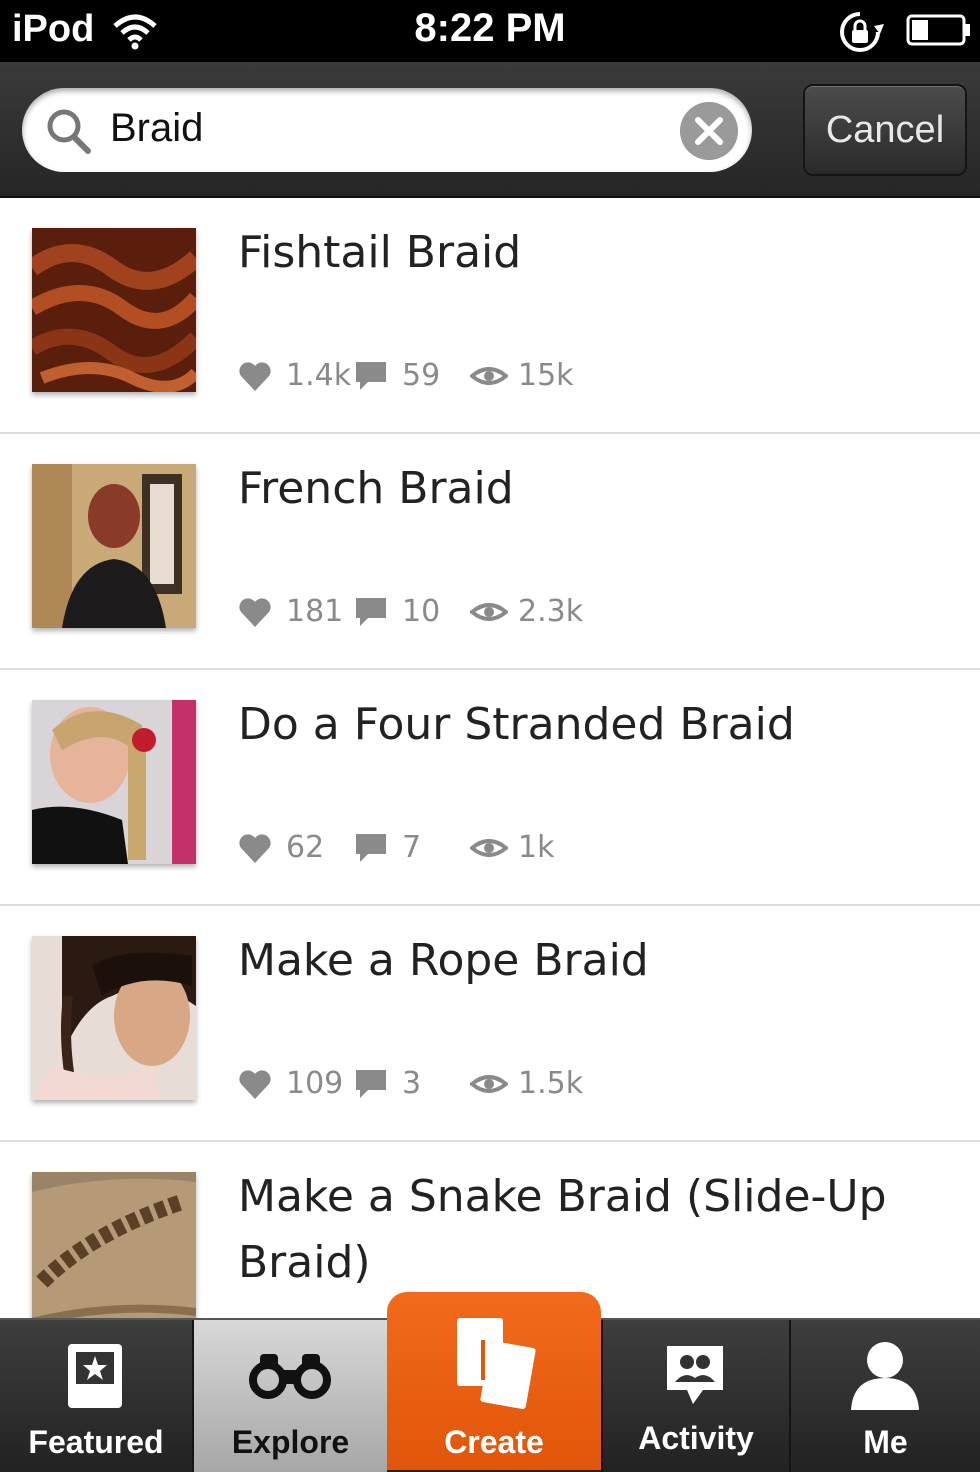  I want to click on tab-create: Create, so click(494, 1381).